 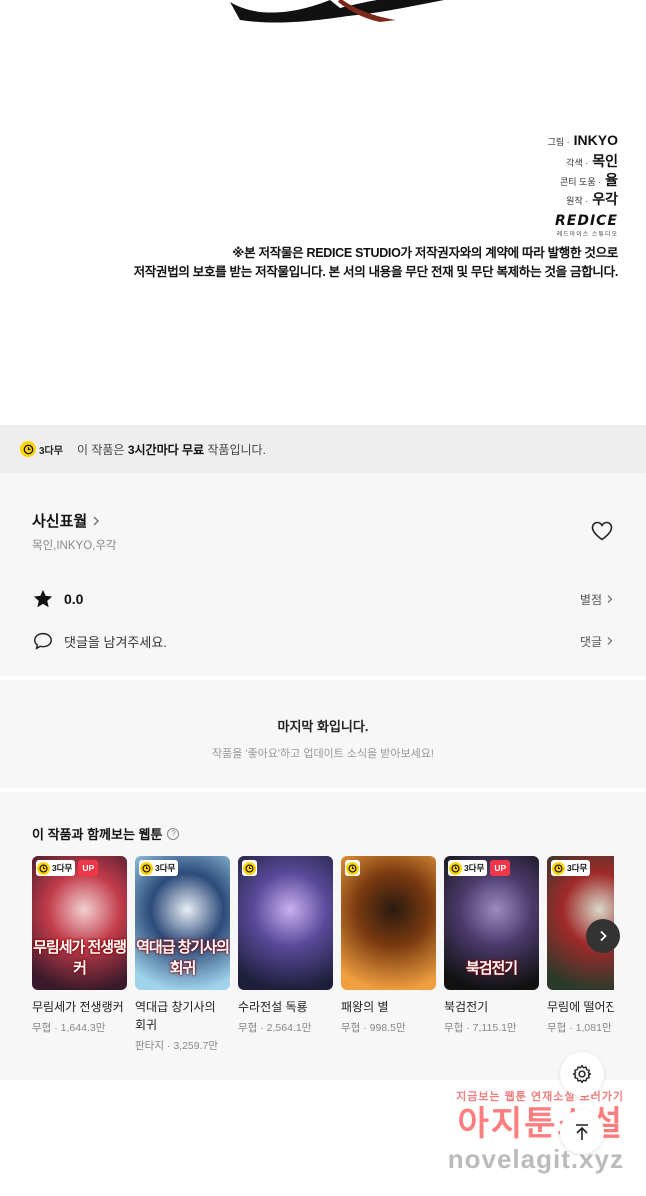 What do you see at coordinates (323, 449) in the screenshot?
I see `free-notice-bar: 3다무 이 작품은 3시간마다 무료 작품입니다.` at bounding box center [323, 449].